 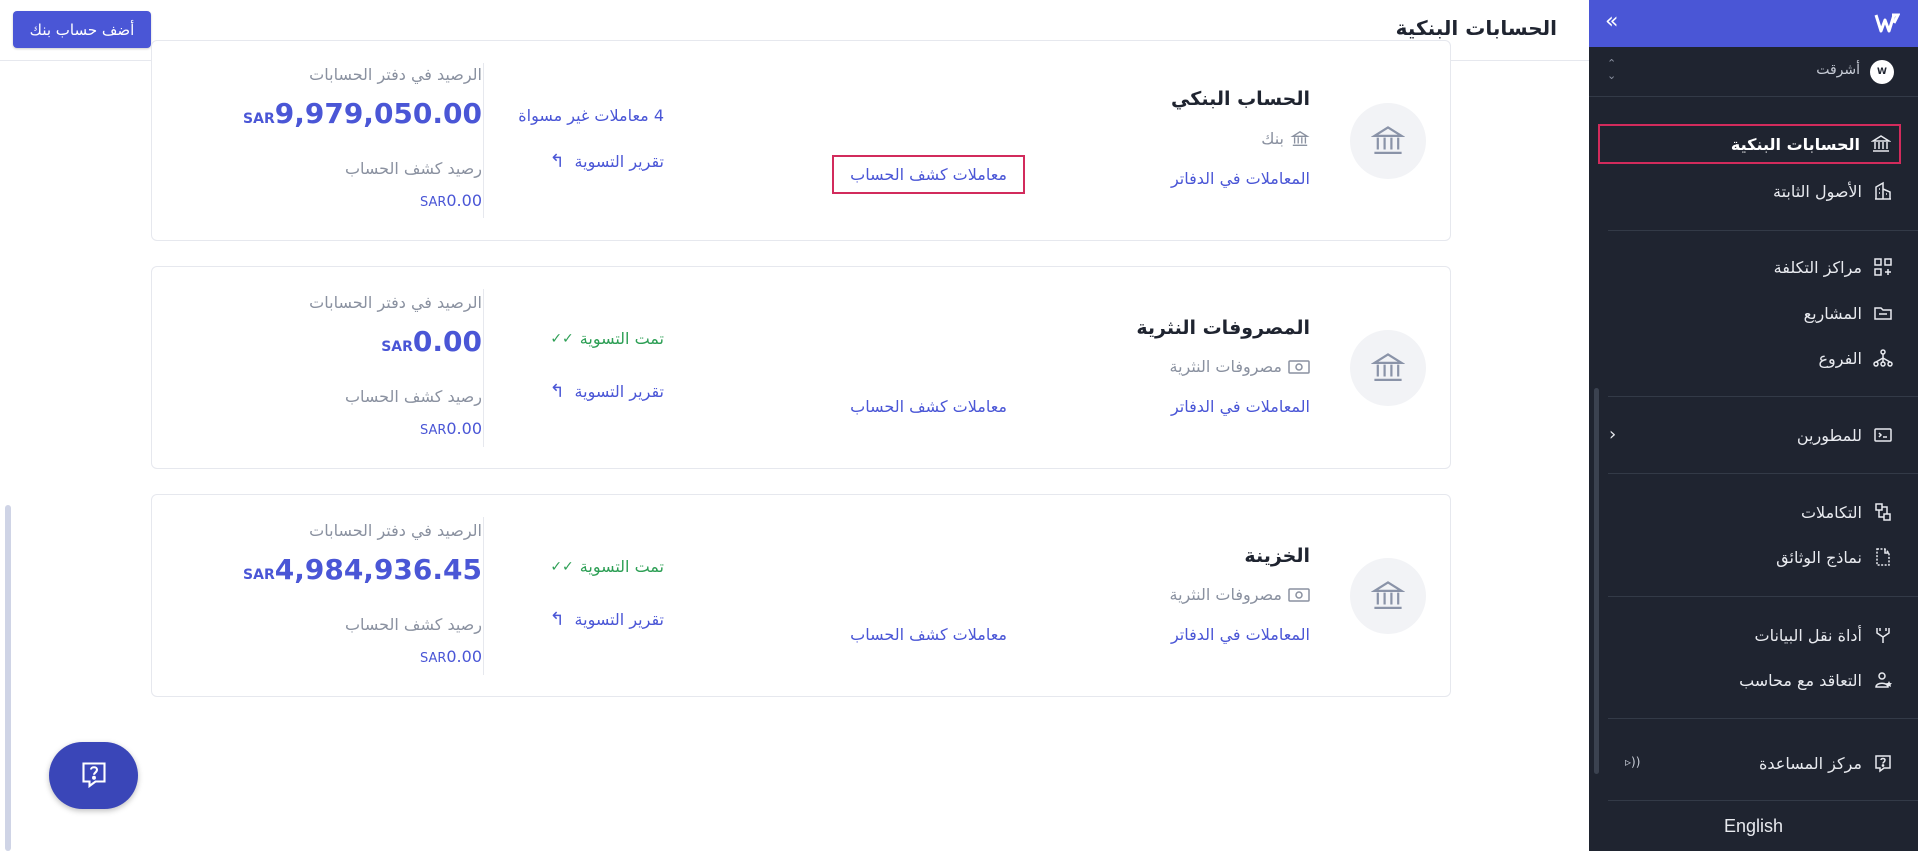 I want to click on collapse-sidebar-icon: », so click(x=1611, y=22).